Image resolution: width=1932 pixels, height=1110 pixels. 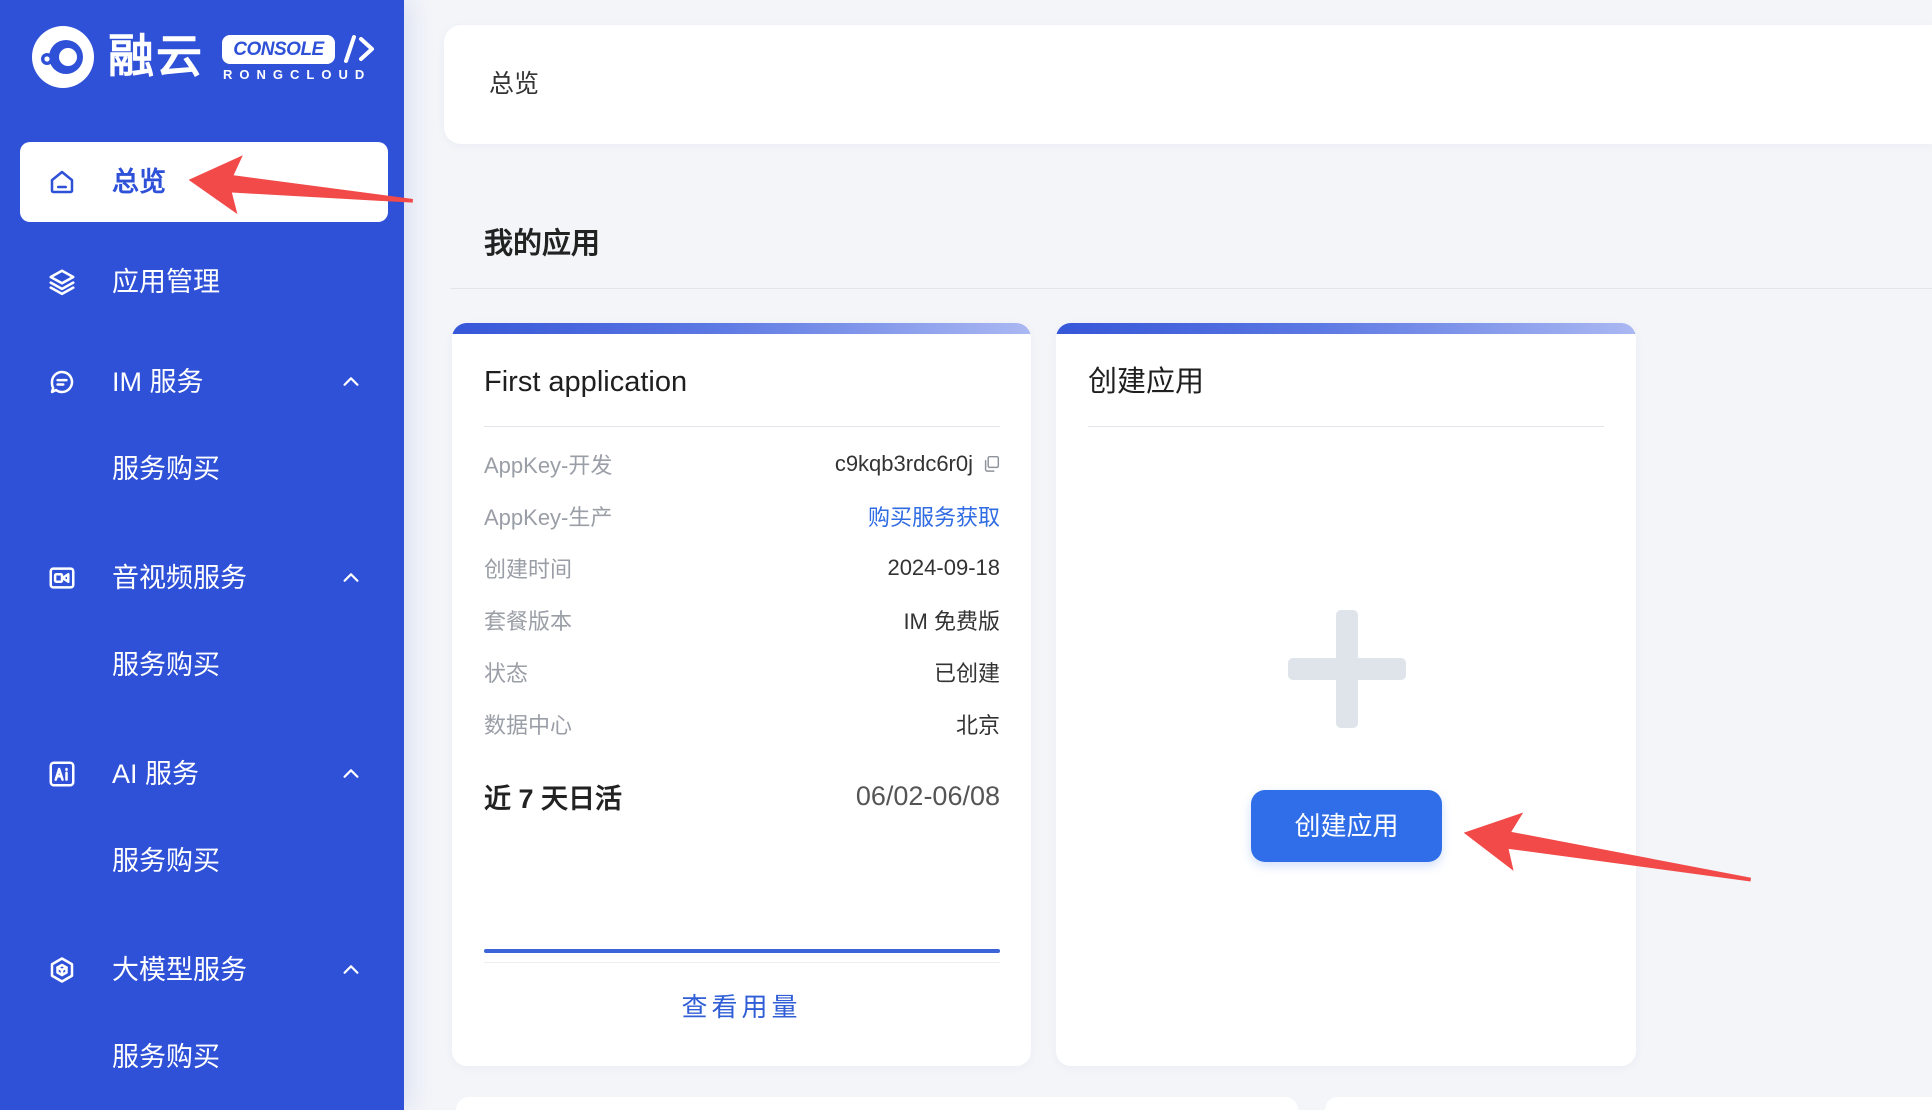 I want to click on sidebar-item-ai-service: AI 服务, so click(x=204, y=774).